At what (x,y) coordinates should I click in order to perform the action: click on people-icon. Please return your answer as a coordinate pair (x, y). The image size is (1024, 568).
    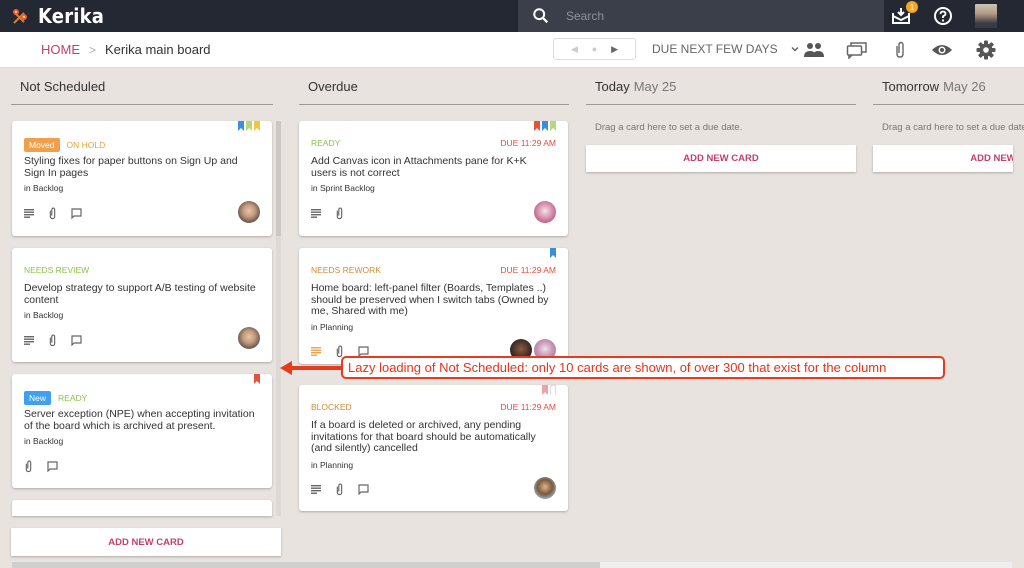
    Looking at the image, I should click on (814, 50).